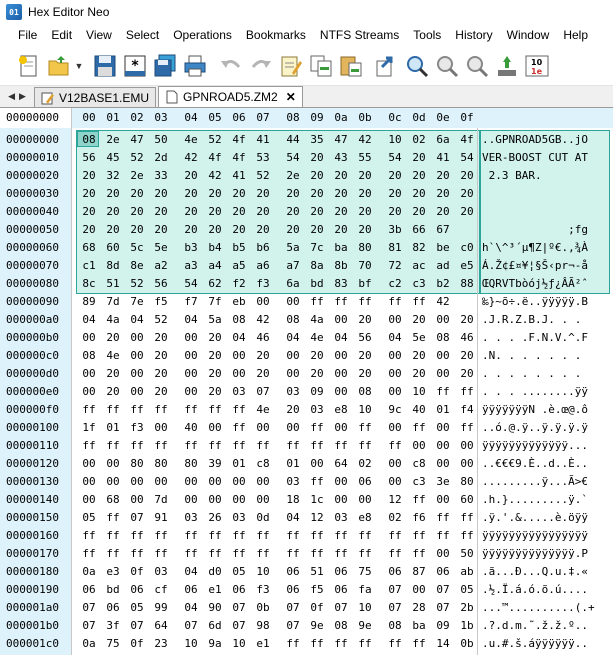 The width and height of the screenshot is (613, 655). Describe the element at coordinates (365, 590) in the screenshot. I see `hex-byte: fa` at that location.